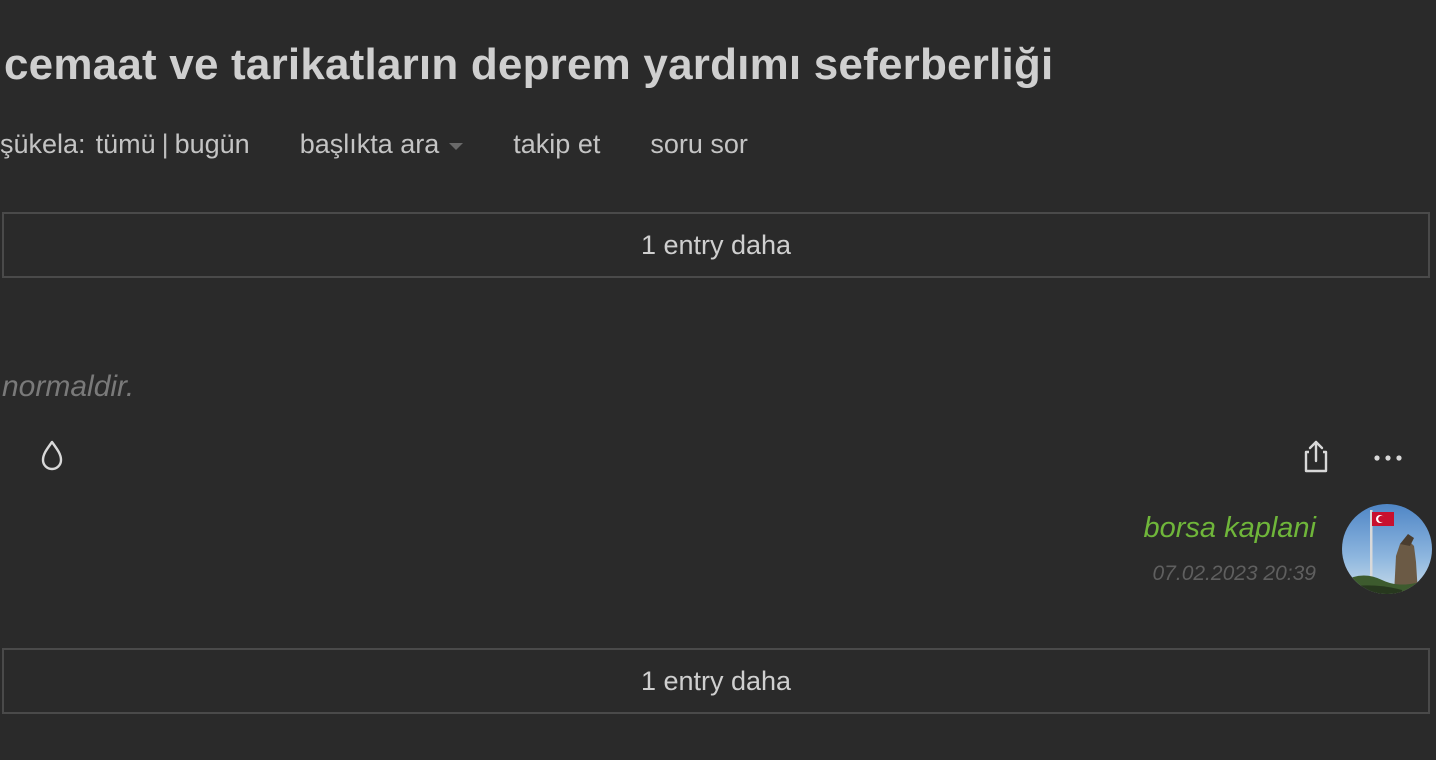  I want to click on author-avatar, so click(1387, 549).